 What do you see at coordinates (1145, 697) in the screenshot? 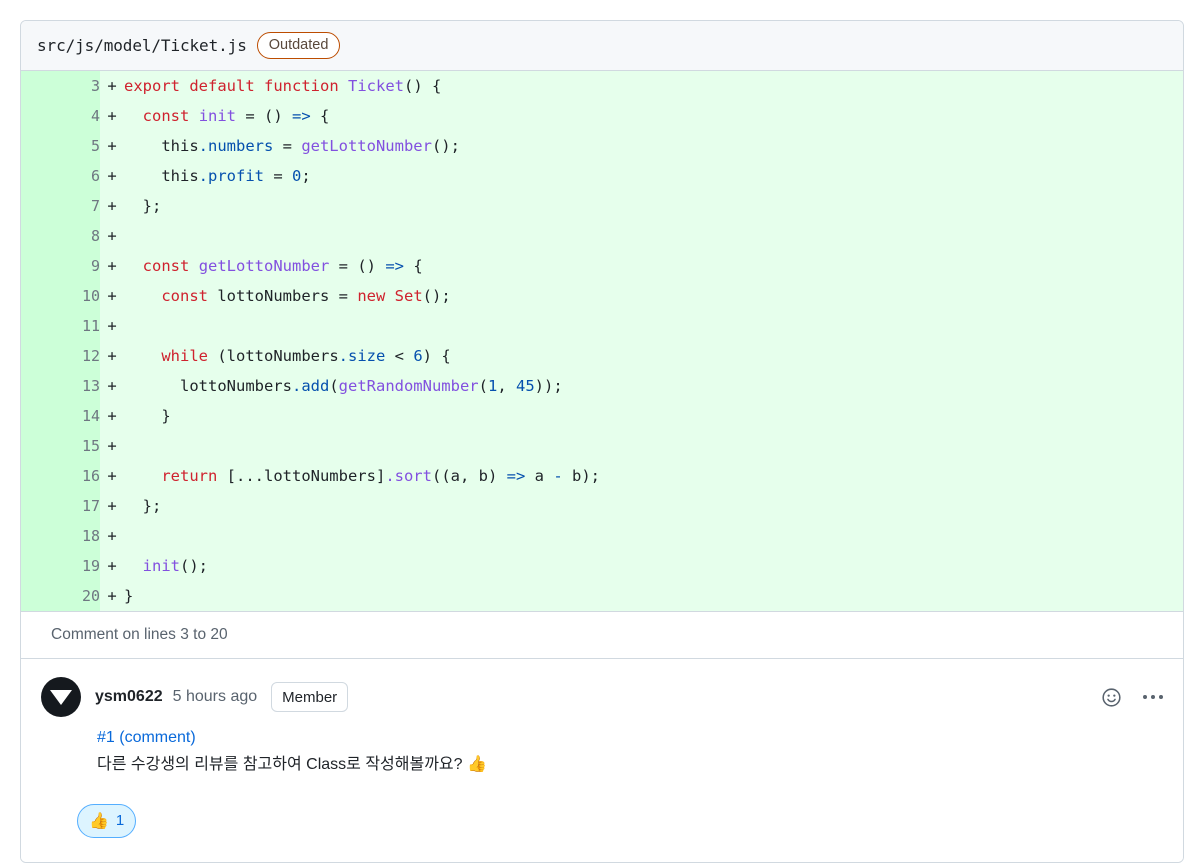
I see `kebab-dot` at bounding box center [1145, 697].